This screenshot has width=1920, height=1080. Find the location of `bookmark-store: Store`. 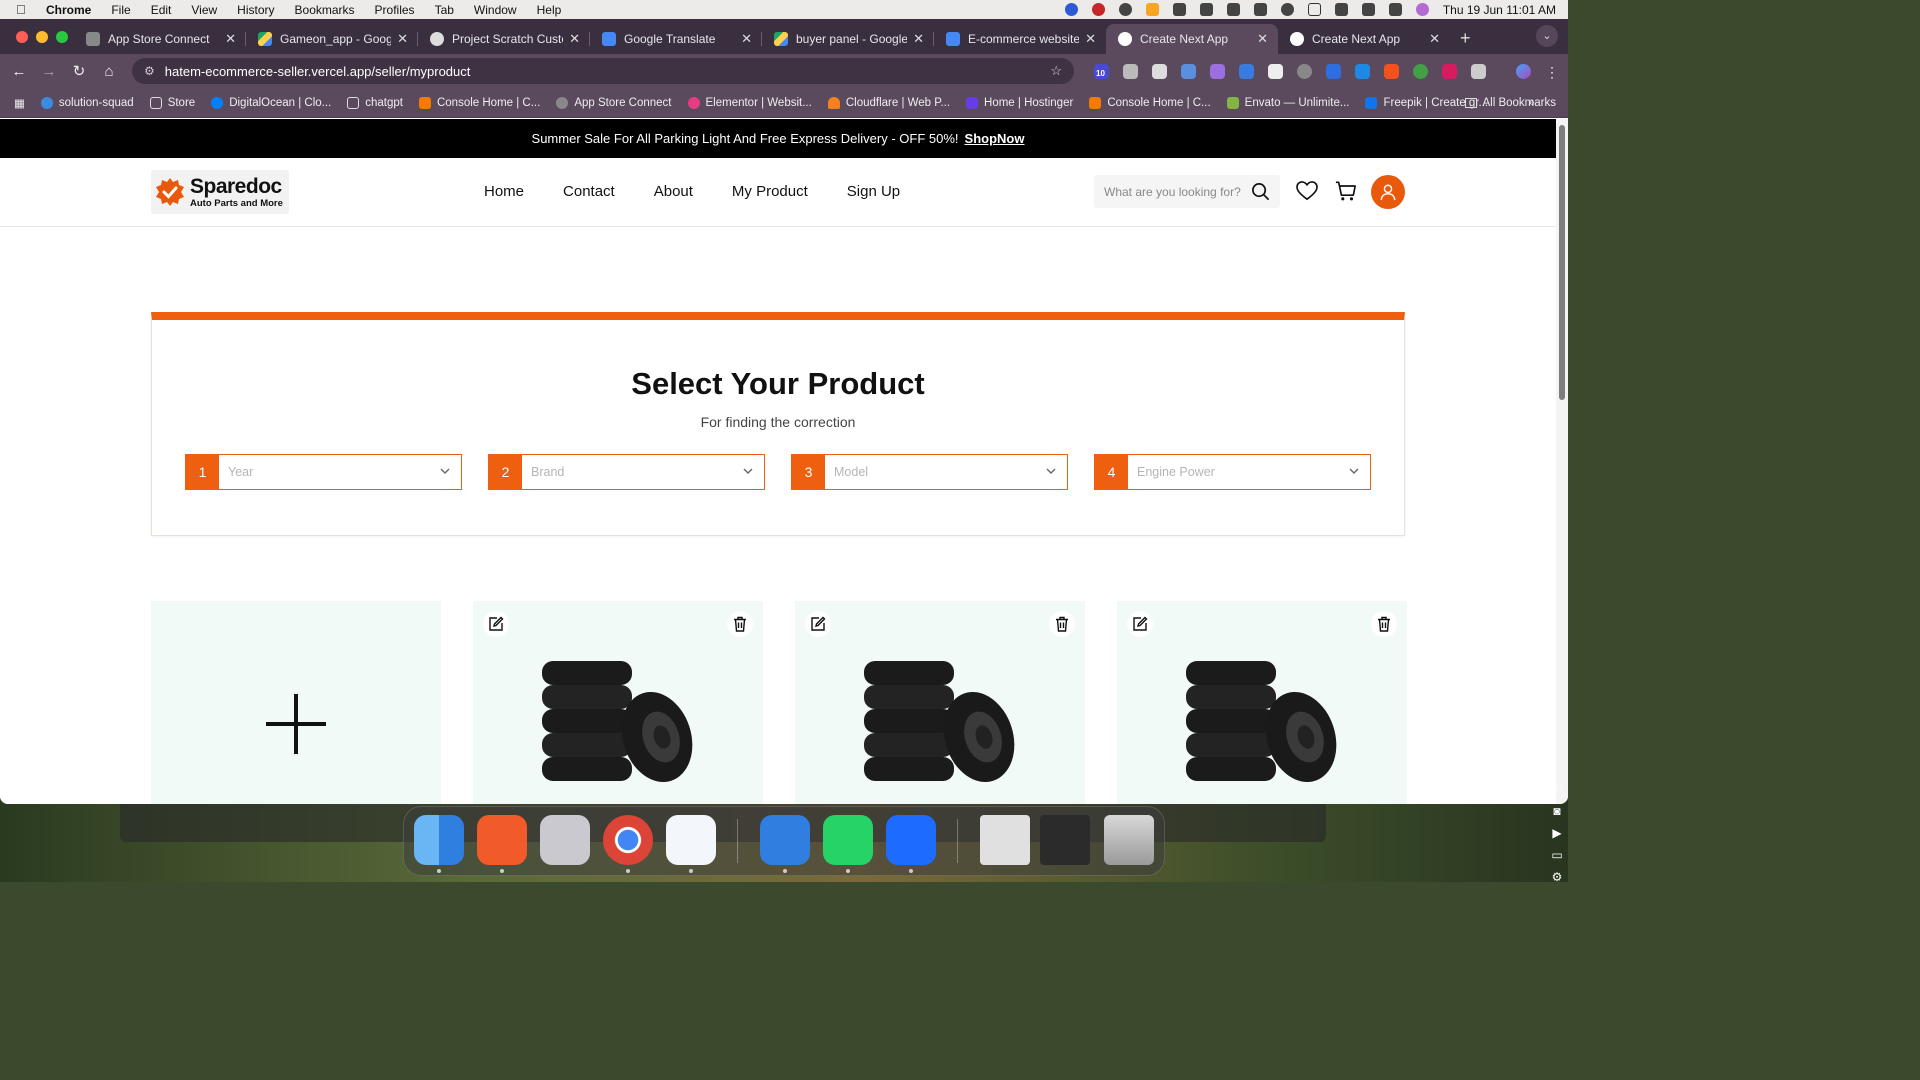

bookmark-store: Store is located at coordinates (172, 102).